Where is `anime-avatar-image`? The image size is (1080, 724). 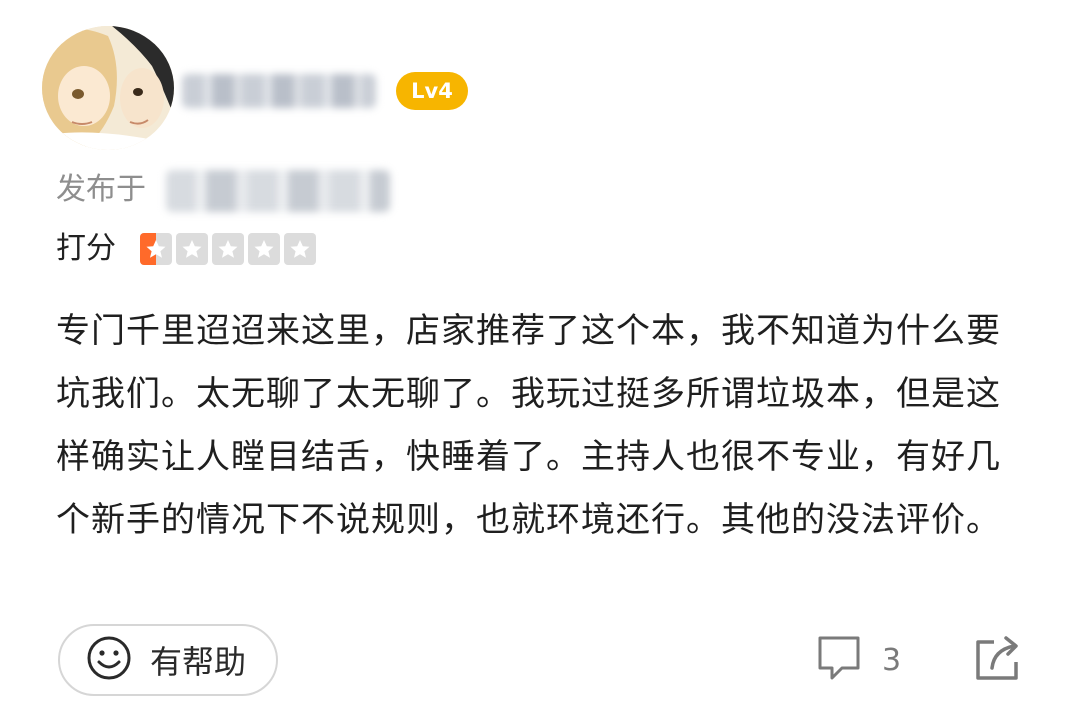
anime-avatar-image is located at coordinates (108, 88).